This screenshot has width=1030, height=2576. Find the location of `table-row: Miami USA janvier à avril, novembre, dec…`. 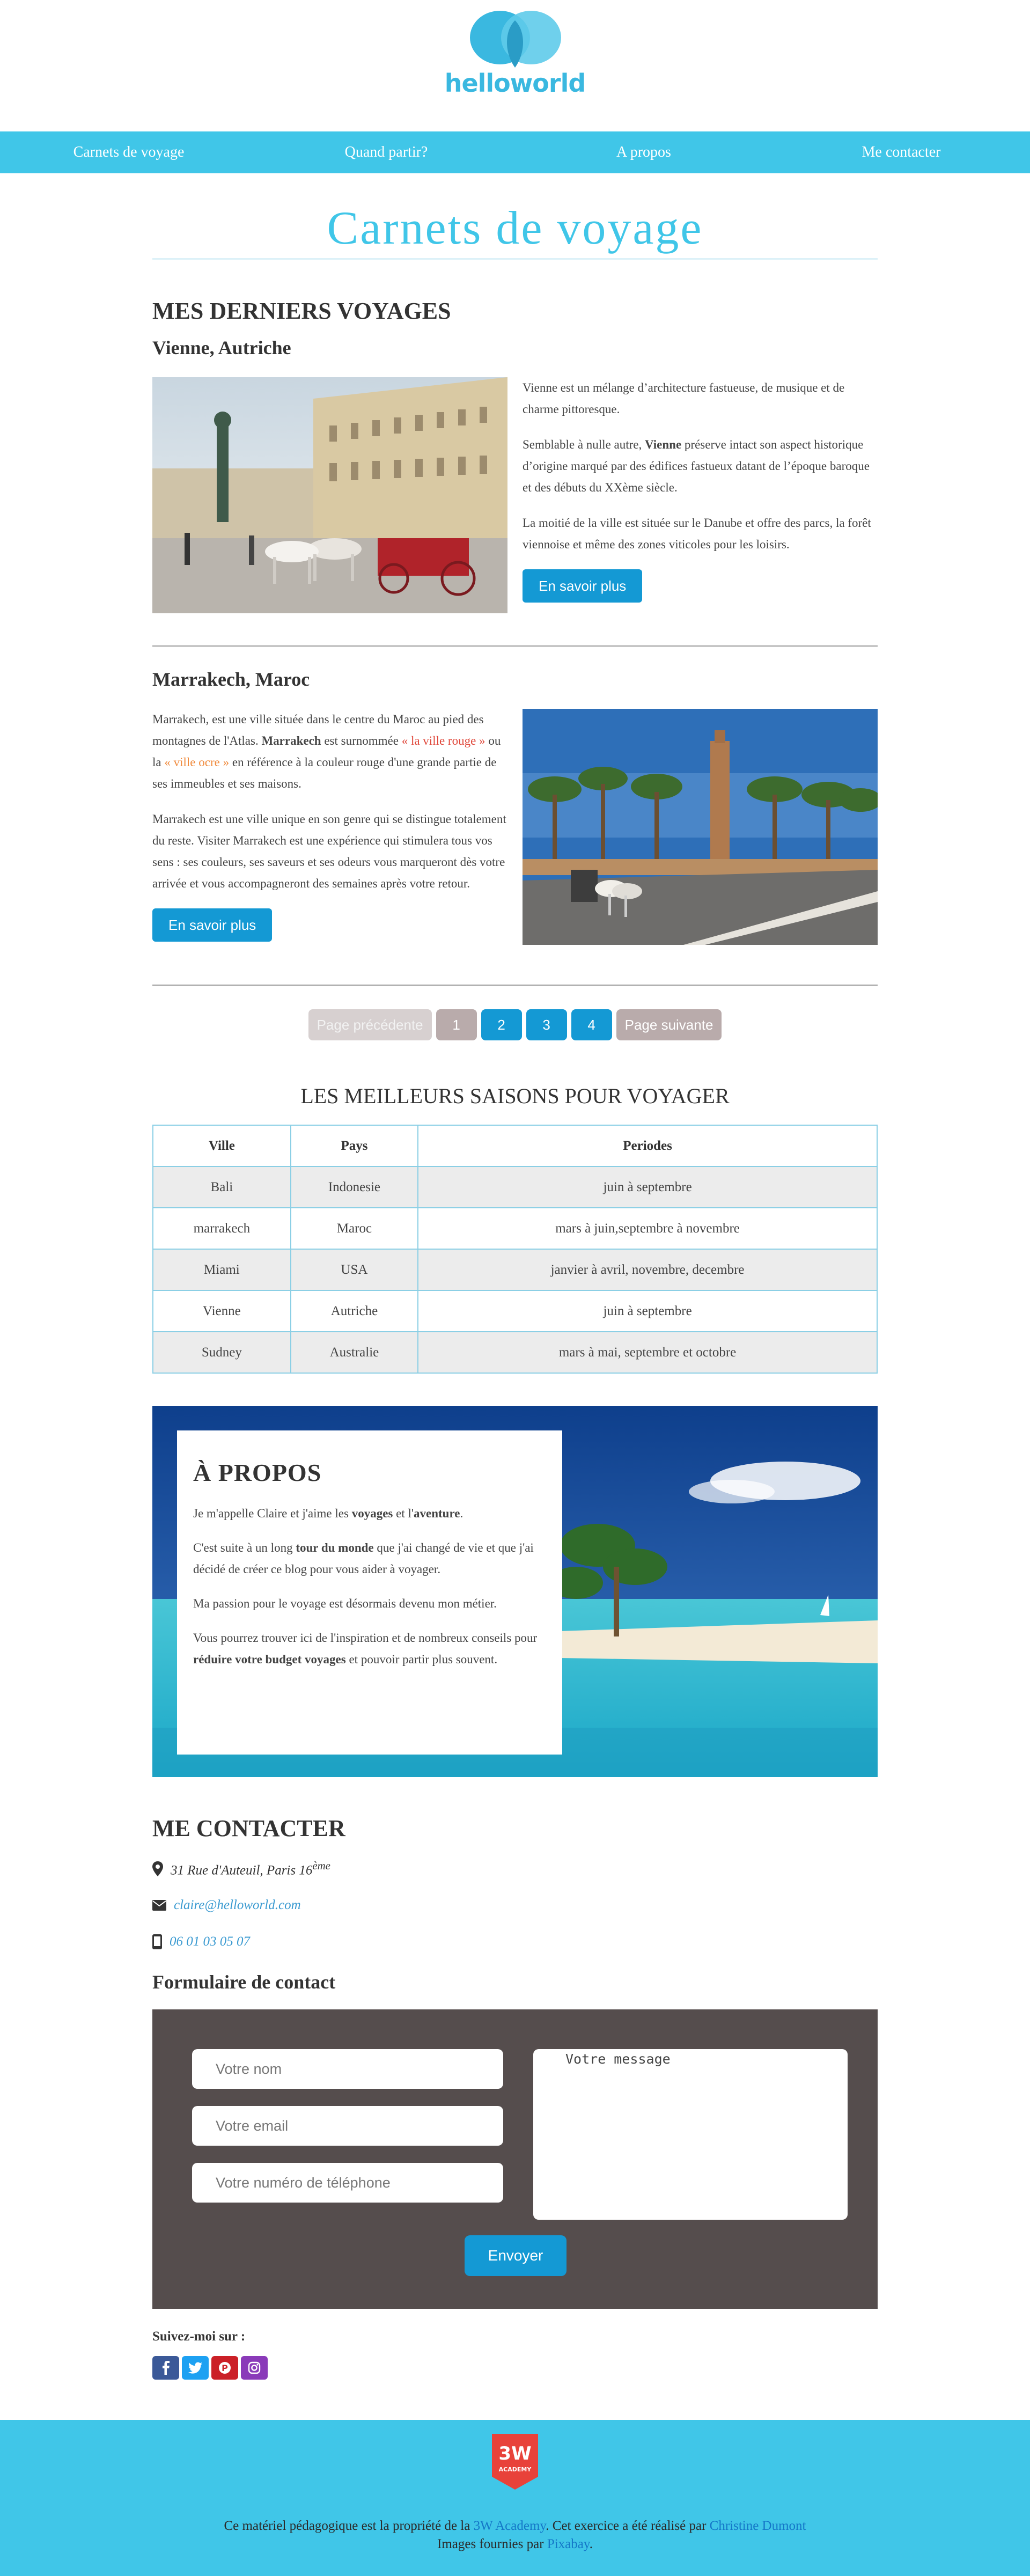

table-row: Miami USA janvier à avril, novembre, dec… is located at coordinates (515, 1270).